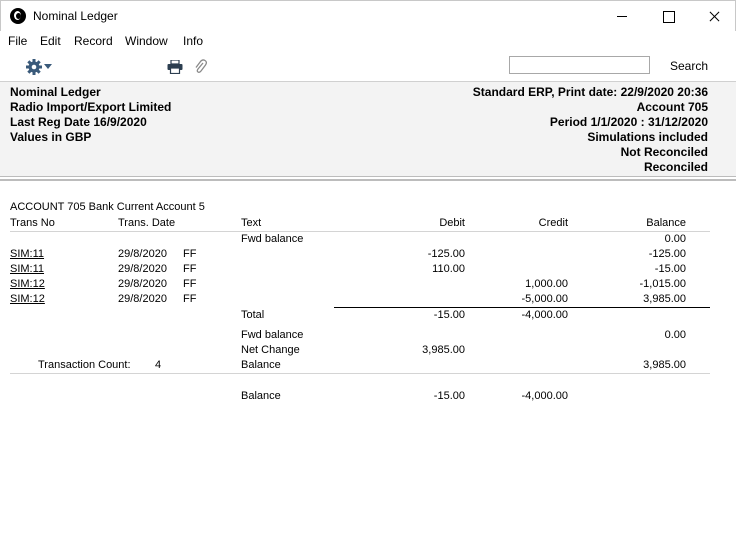 The image size is (736, 554). I want to click on menu-bar: File Edit Record Window Info, so click(368, 41).